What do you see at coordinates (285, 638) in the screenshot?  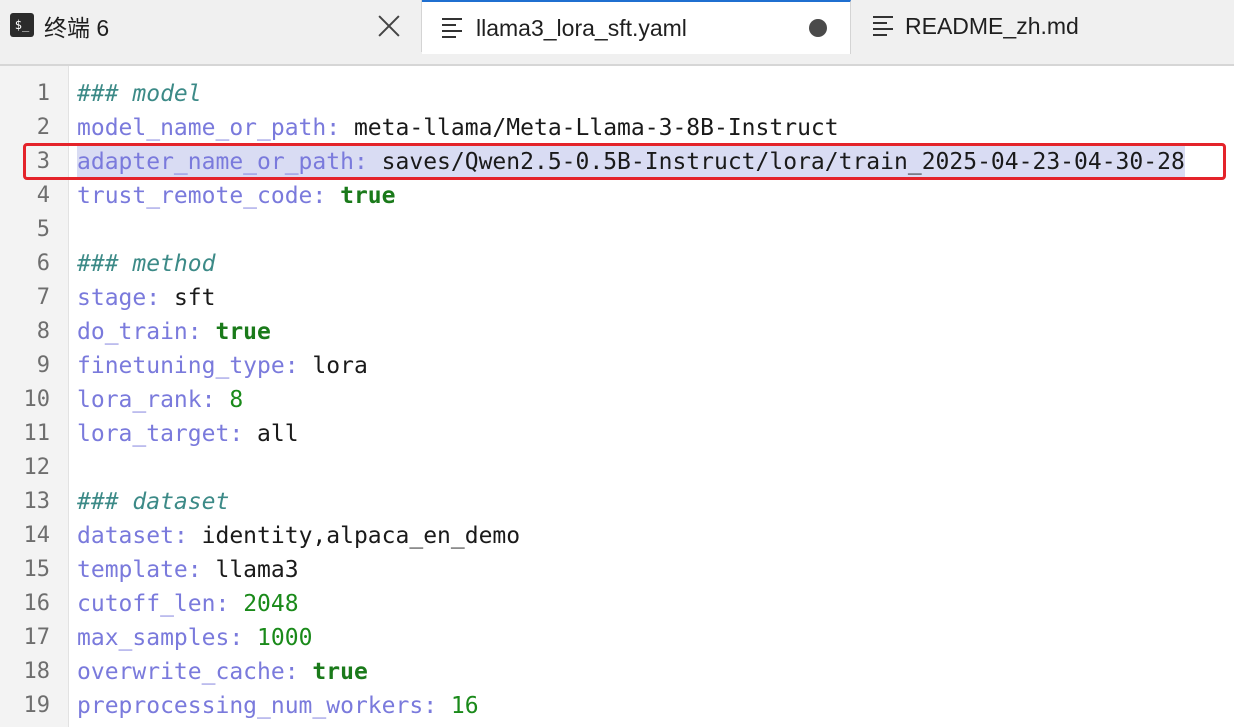 I see `yaml-value: 1000` at bounding box center [285, 638].